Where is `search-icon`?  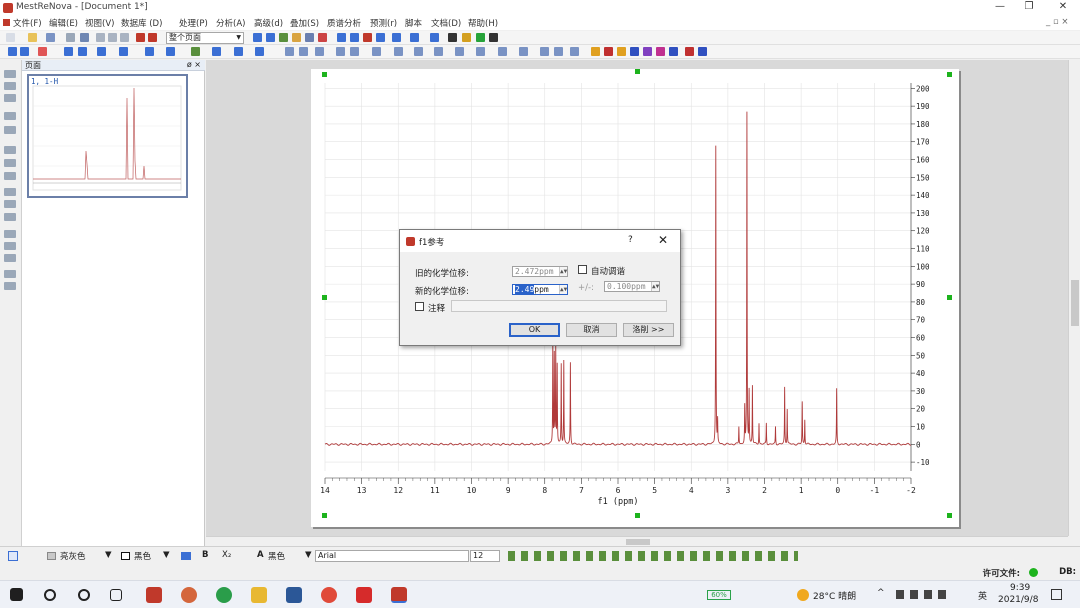 search-icon is located at coordinates (50, 595).